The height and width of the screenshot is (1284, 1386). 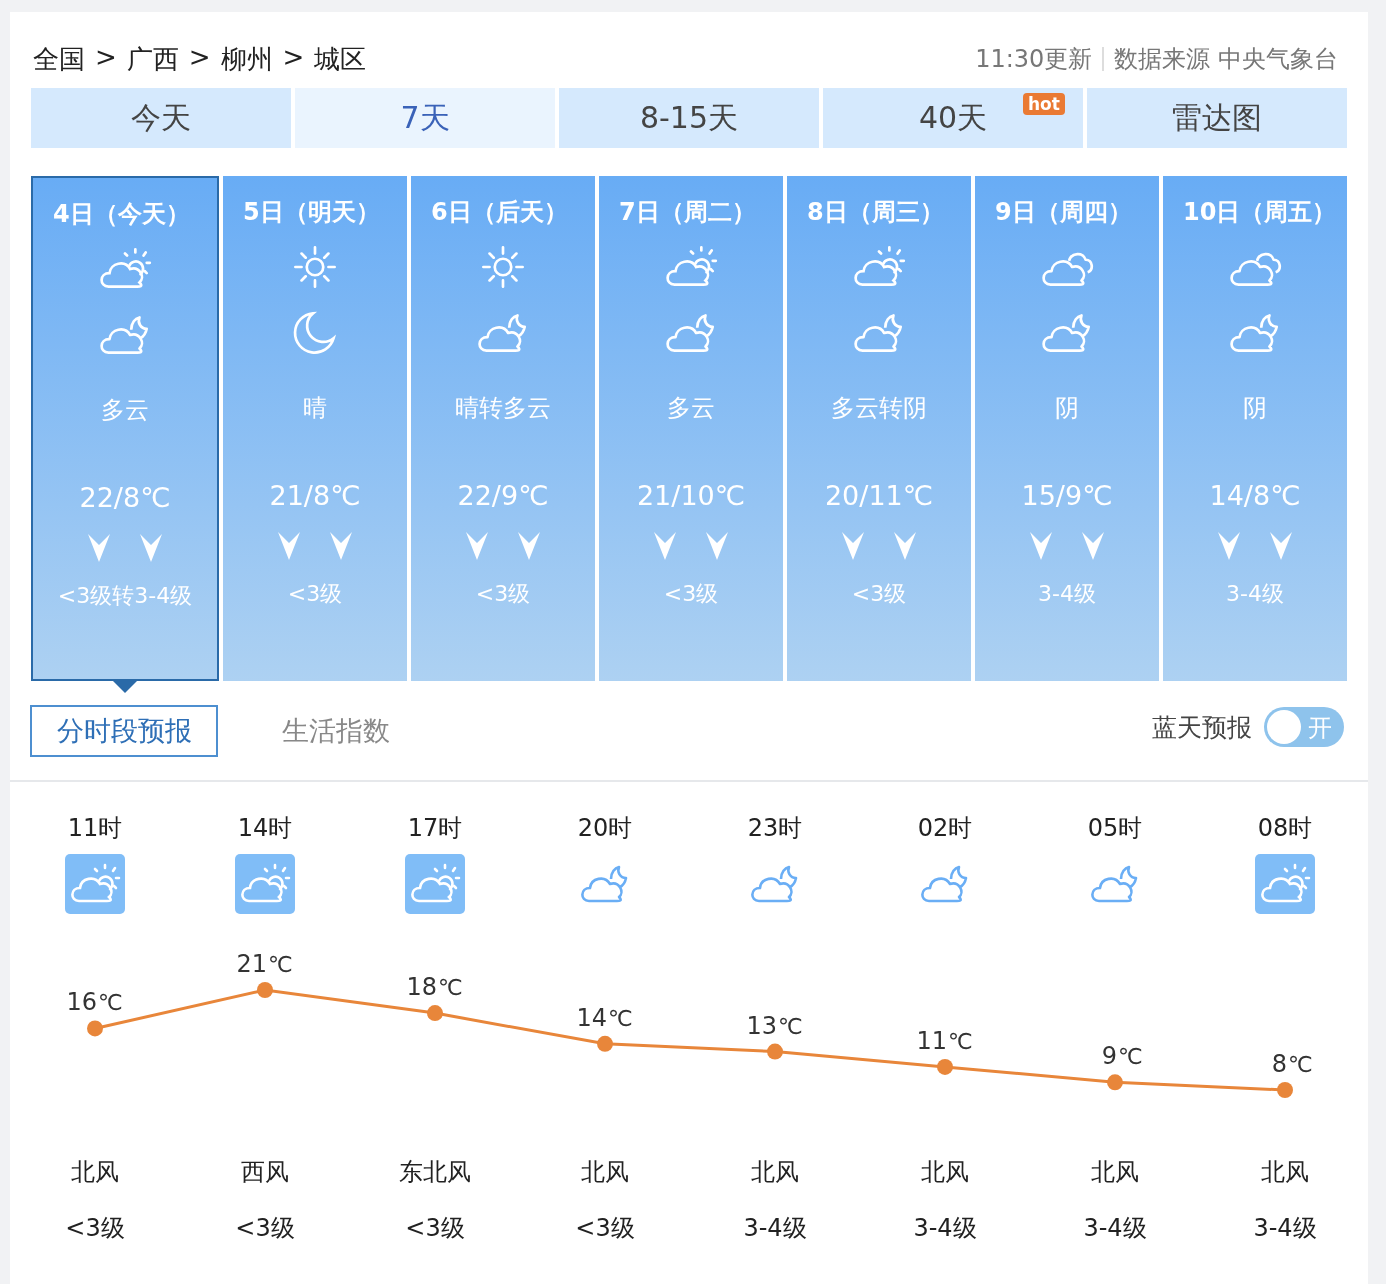 What do you see at coordinates (435, 1172) in the screenshot?
I see `wind-direction: 东北风` at bounding box center [435, 1172].